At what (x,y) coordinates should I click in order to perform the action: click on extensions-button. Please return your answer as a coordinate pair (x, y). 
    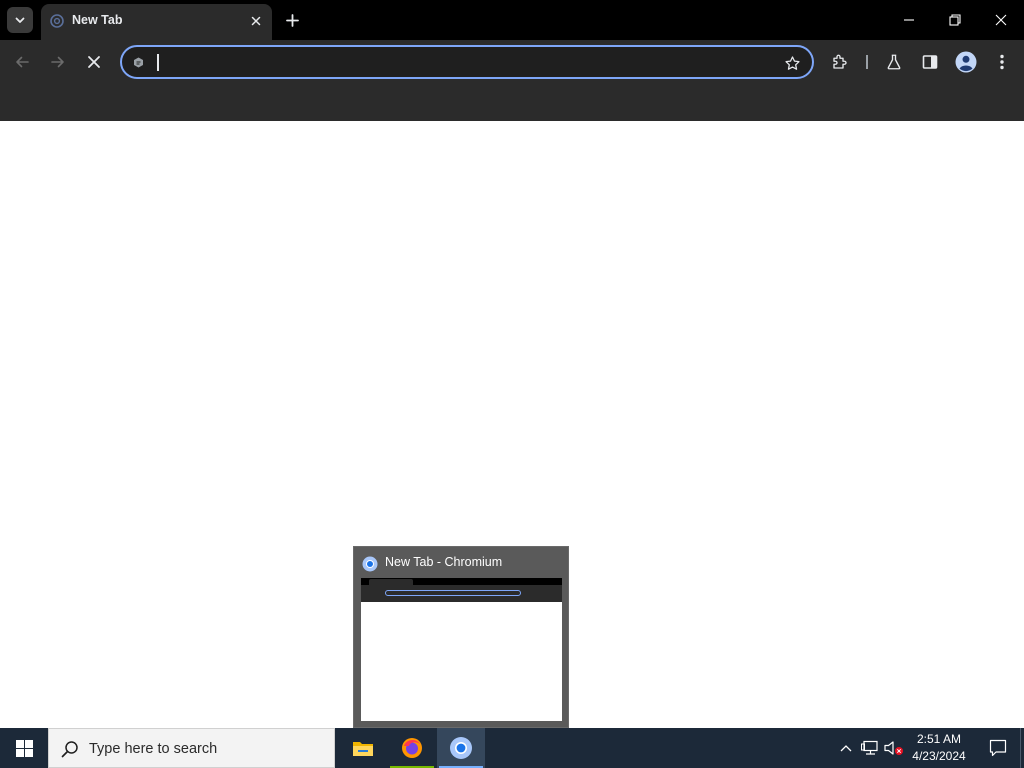
    Looking at the image, I should click on (840, 62).